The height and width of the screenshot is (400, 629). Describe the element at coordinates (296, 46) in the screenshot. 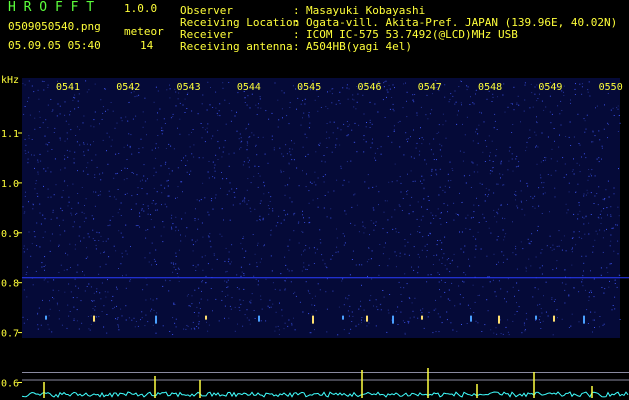

I see `antenna-colon: :` at that location.